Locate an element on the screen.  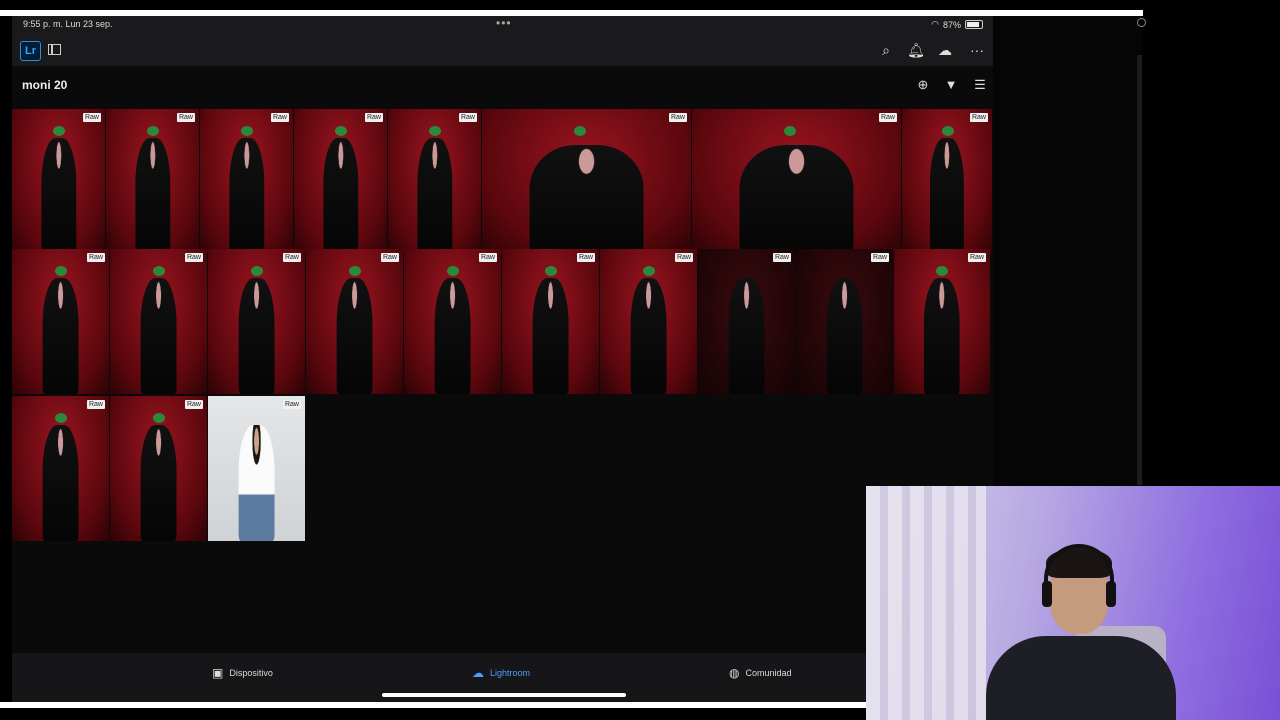
tab-dispositivo: ▣ Dispositivo is located at coordinates (242, 673).